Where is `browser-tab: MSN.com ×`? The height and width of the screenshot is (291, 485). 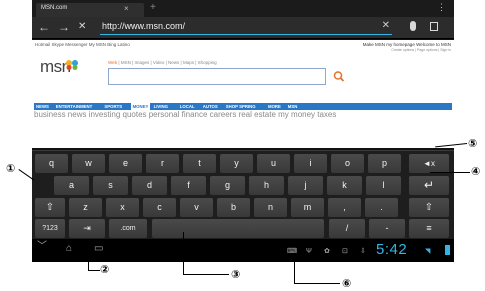
browser-tab: MSN.com × is located at coordinates (90, 10).